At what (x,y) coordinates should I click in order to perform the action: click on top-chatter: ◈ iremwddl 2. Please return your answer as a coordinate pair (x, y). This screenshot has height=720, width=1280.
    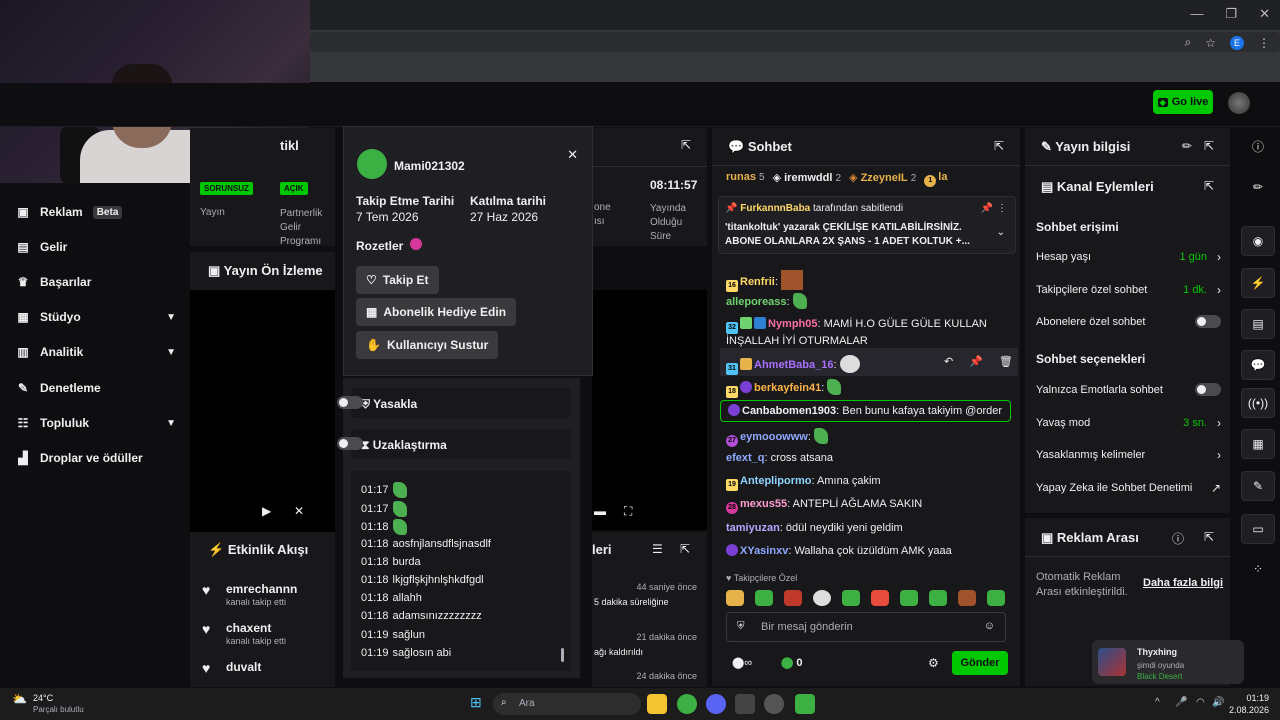
    Looking at the image, I should click on (807, 179).